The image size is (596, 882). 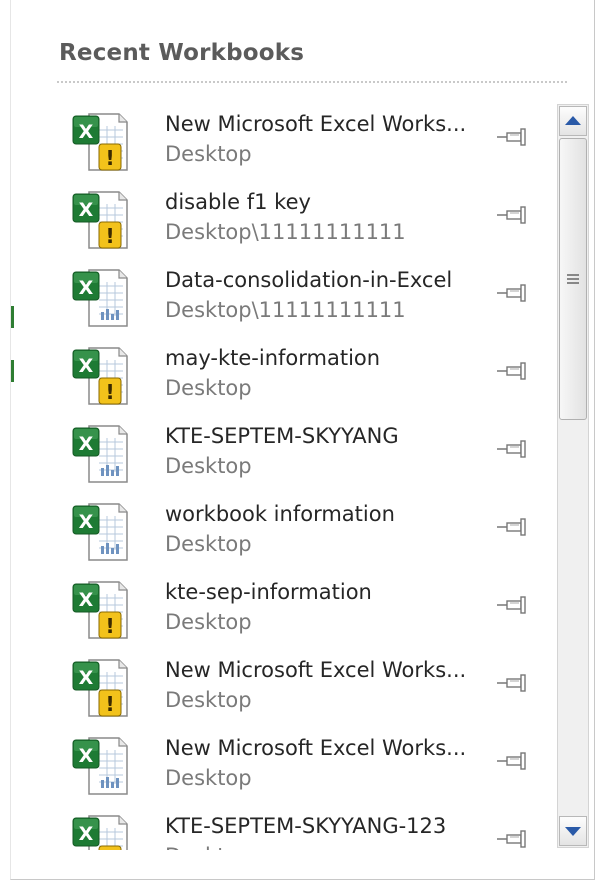 What do you see at coordinates (312, 82) in the screenshot?
I see `divider` at bounding box center [312, 82].